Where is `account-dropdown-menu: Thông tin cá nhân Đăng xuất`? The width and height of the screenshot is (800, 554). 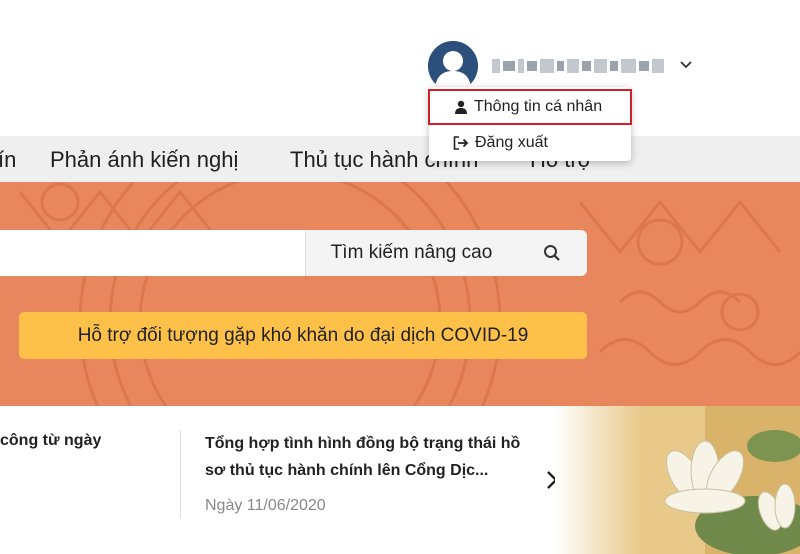
account-dropdown-menu: Thông tin cá nhân Đăng xuất is located at coordinates (530, 124).